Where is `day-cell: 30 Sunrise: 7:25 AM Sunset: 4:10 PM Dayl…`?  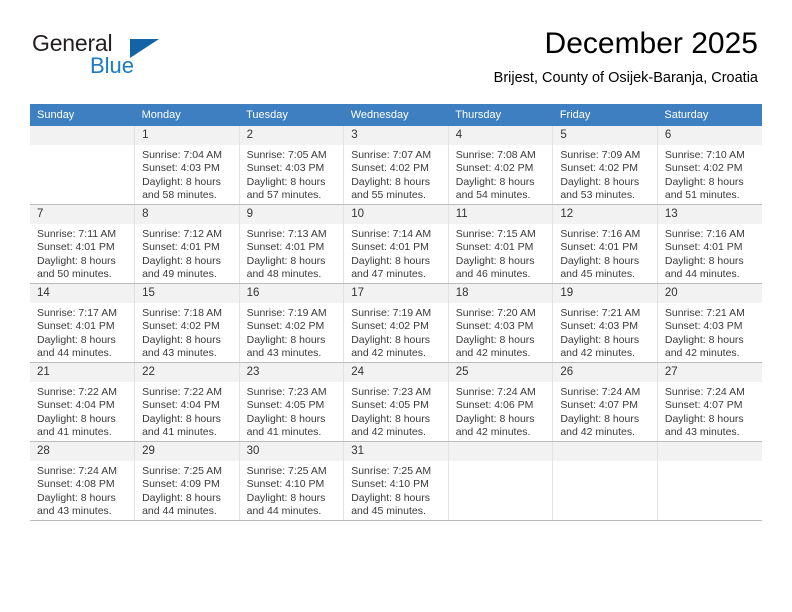
day-cell: 30 Sunrise: 7:25 AM Sunset: 4:10 PM Dayl… is located at coordinates (292, 481).